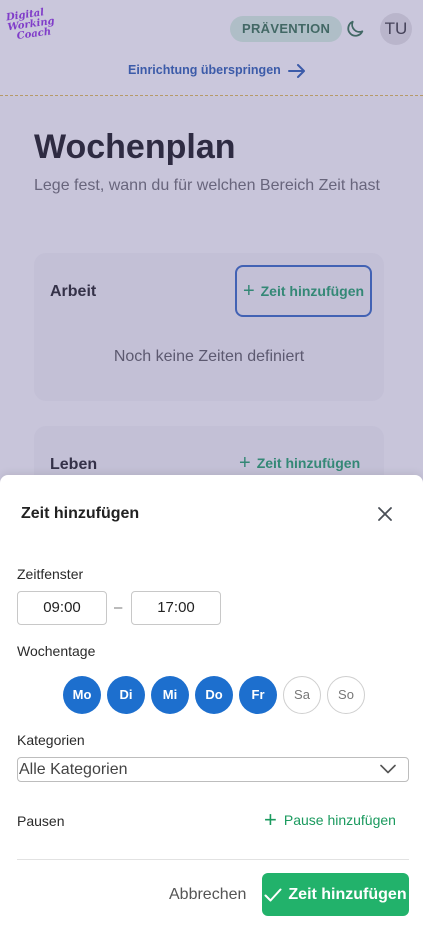  What do you see at coordinates (258, 695) in the screenshot?
I see `day-toggle-fr: Fr` at bounding box center [258, 695].